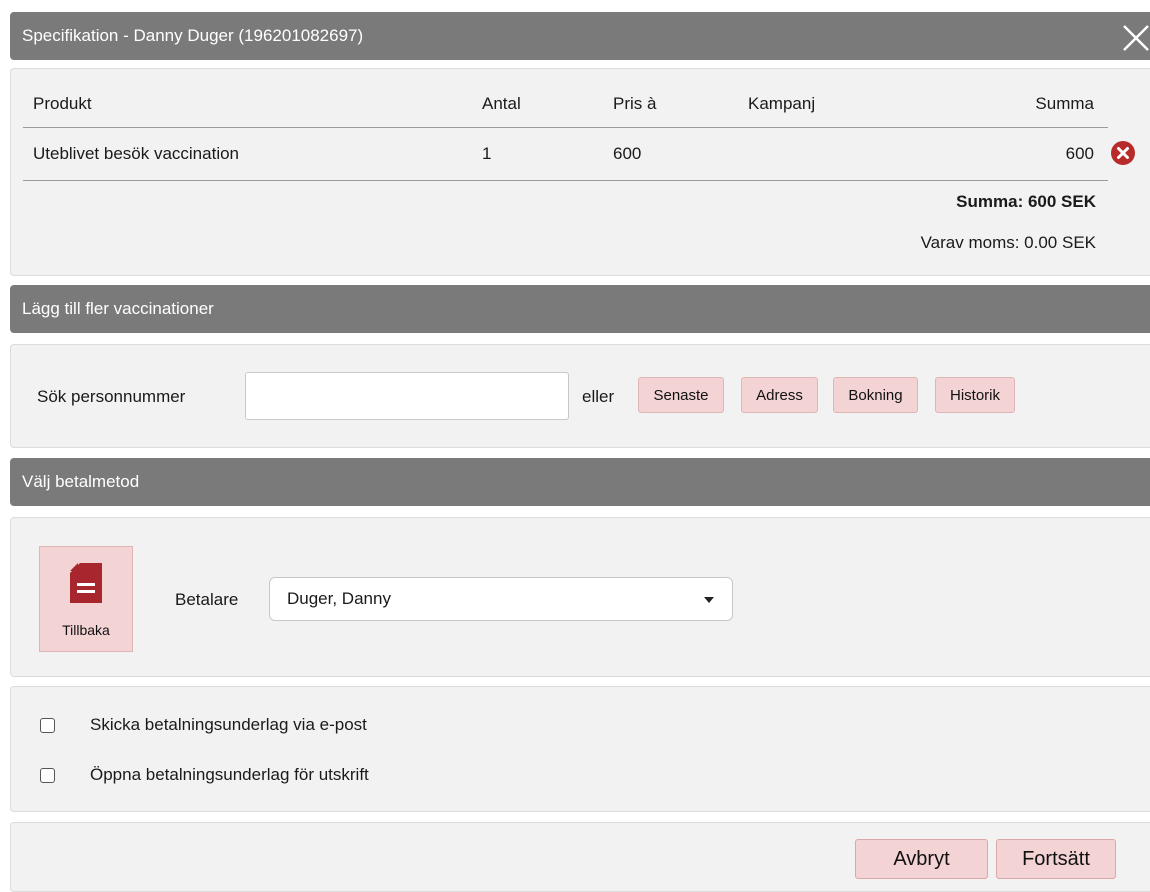 This screenshot has height=892, width=1150. Describe the element at coordinates (1079, 153) in the screenshot. I see `row-sum: 600` at that location.